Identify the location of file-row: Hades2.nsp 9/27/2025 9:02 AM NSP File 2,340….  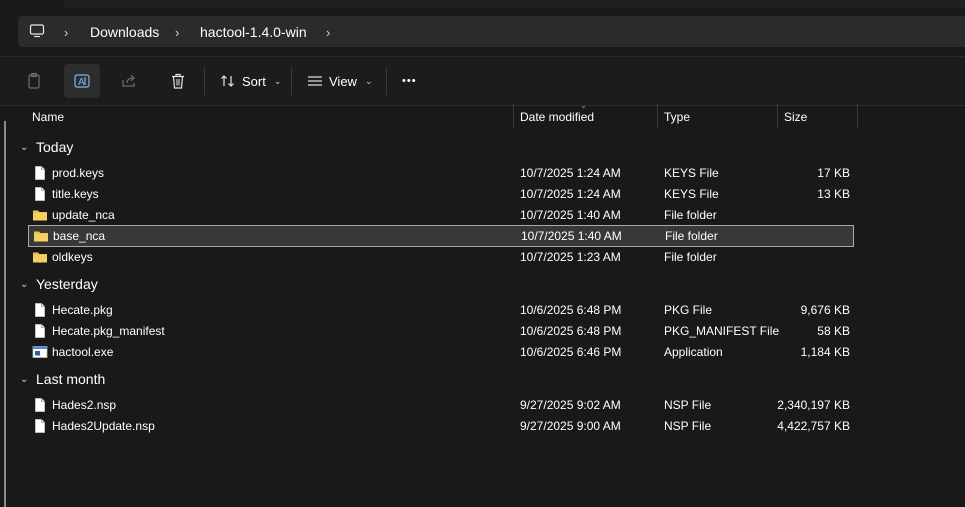
(441, 405).